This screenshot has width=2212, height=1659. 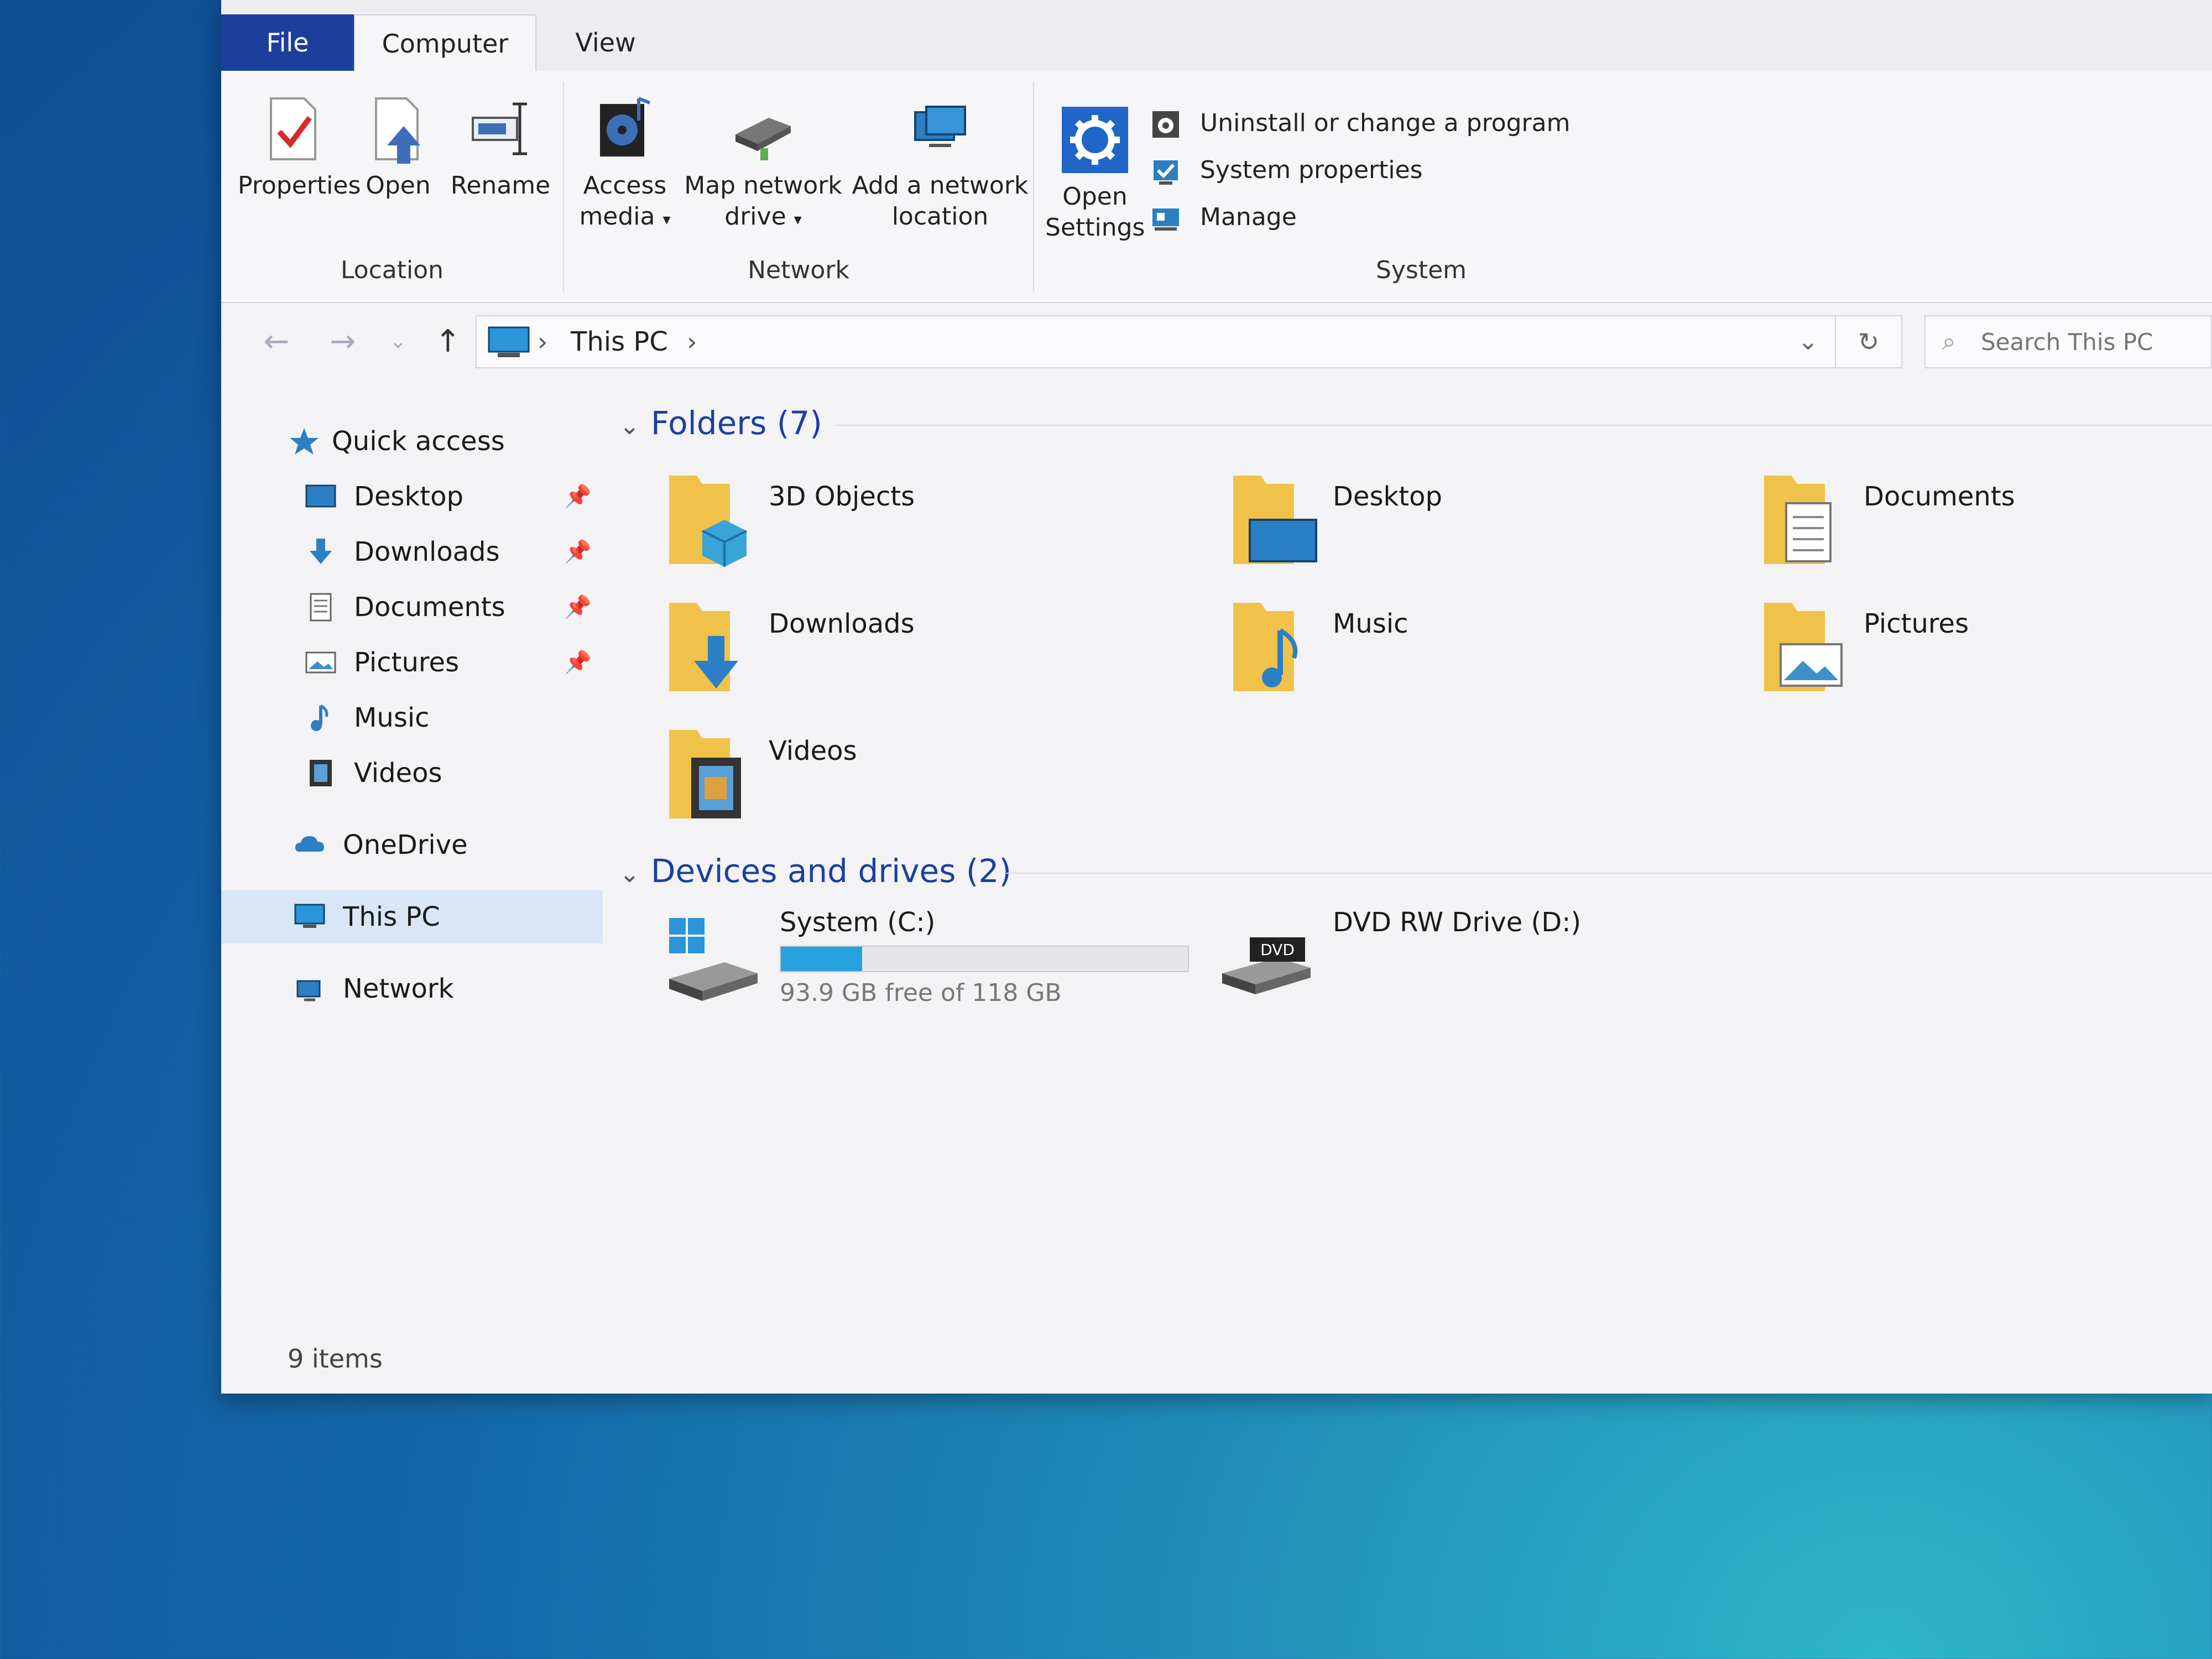 What do you see at coordinates (913, 780) in the screenshot?
I see `folder-videos: Videos` at bounding box center [913, 780].